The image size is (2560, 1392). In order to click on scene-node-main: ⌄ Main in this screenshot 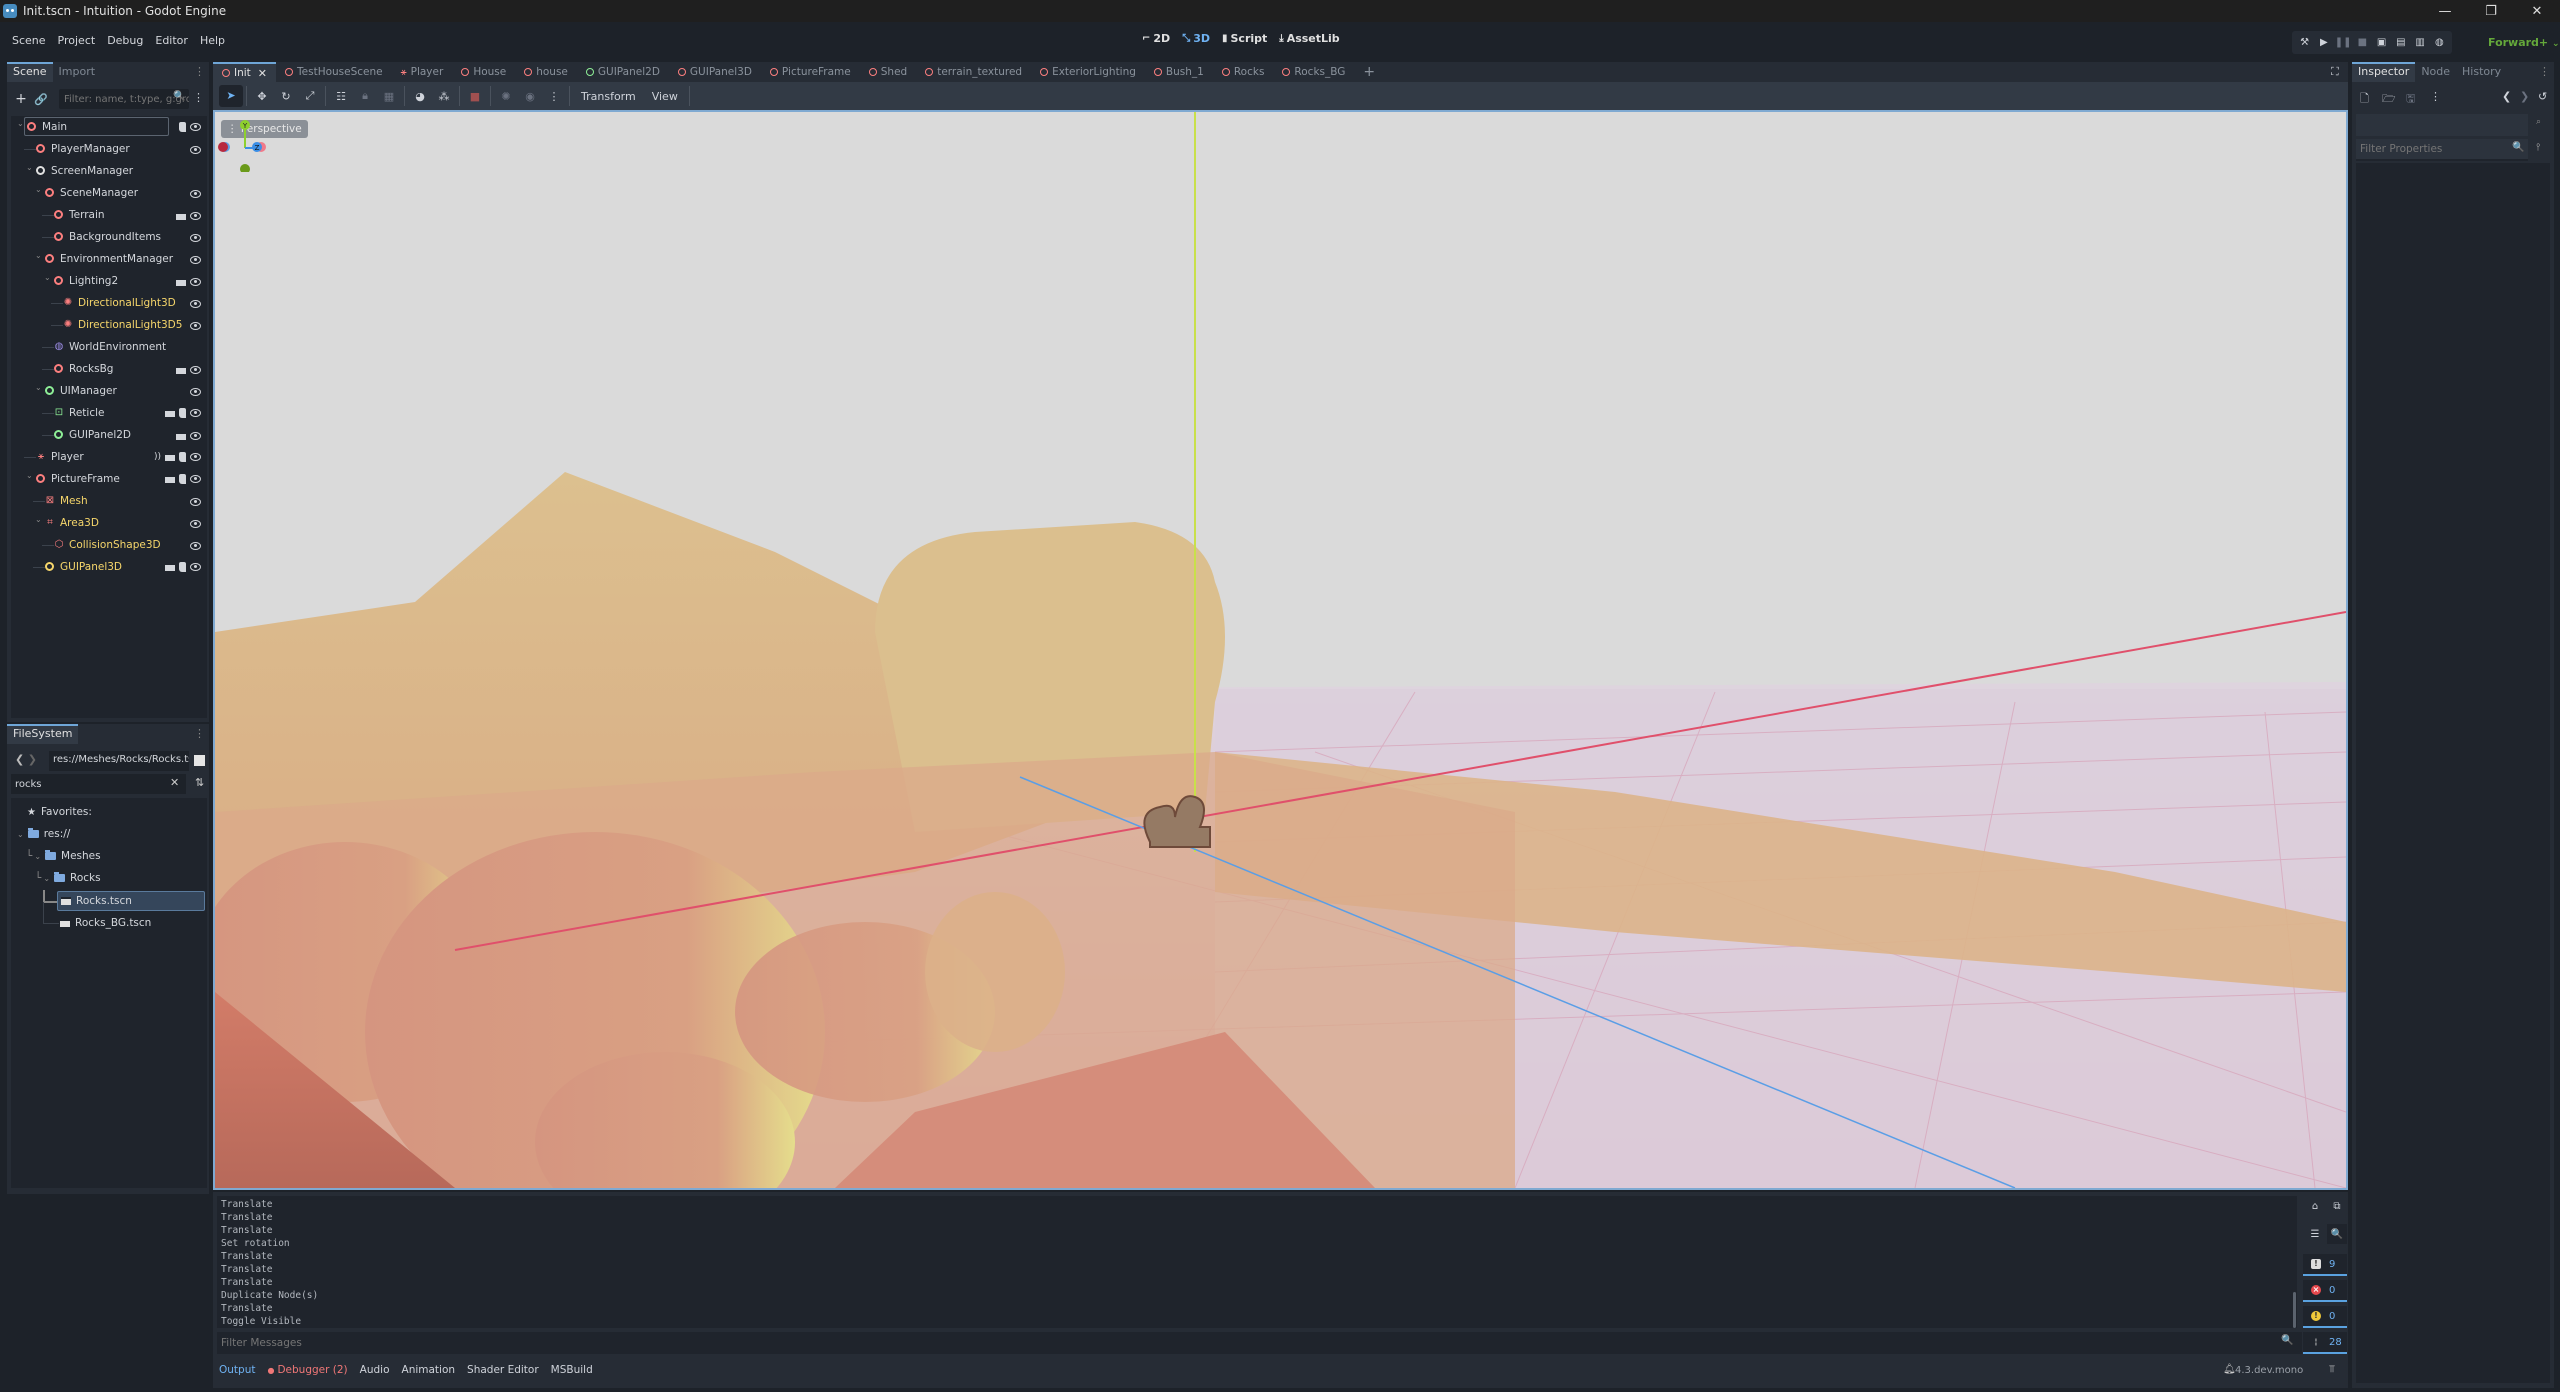, I will do `click(109, 127)`.